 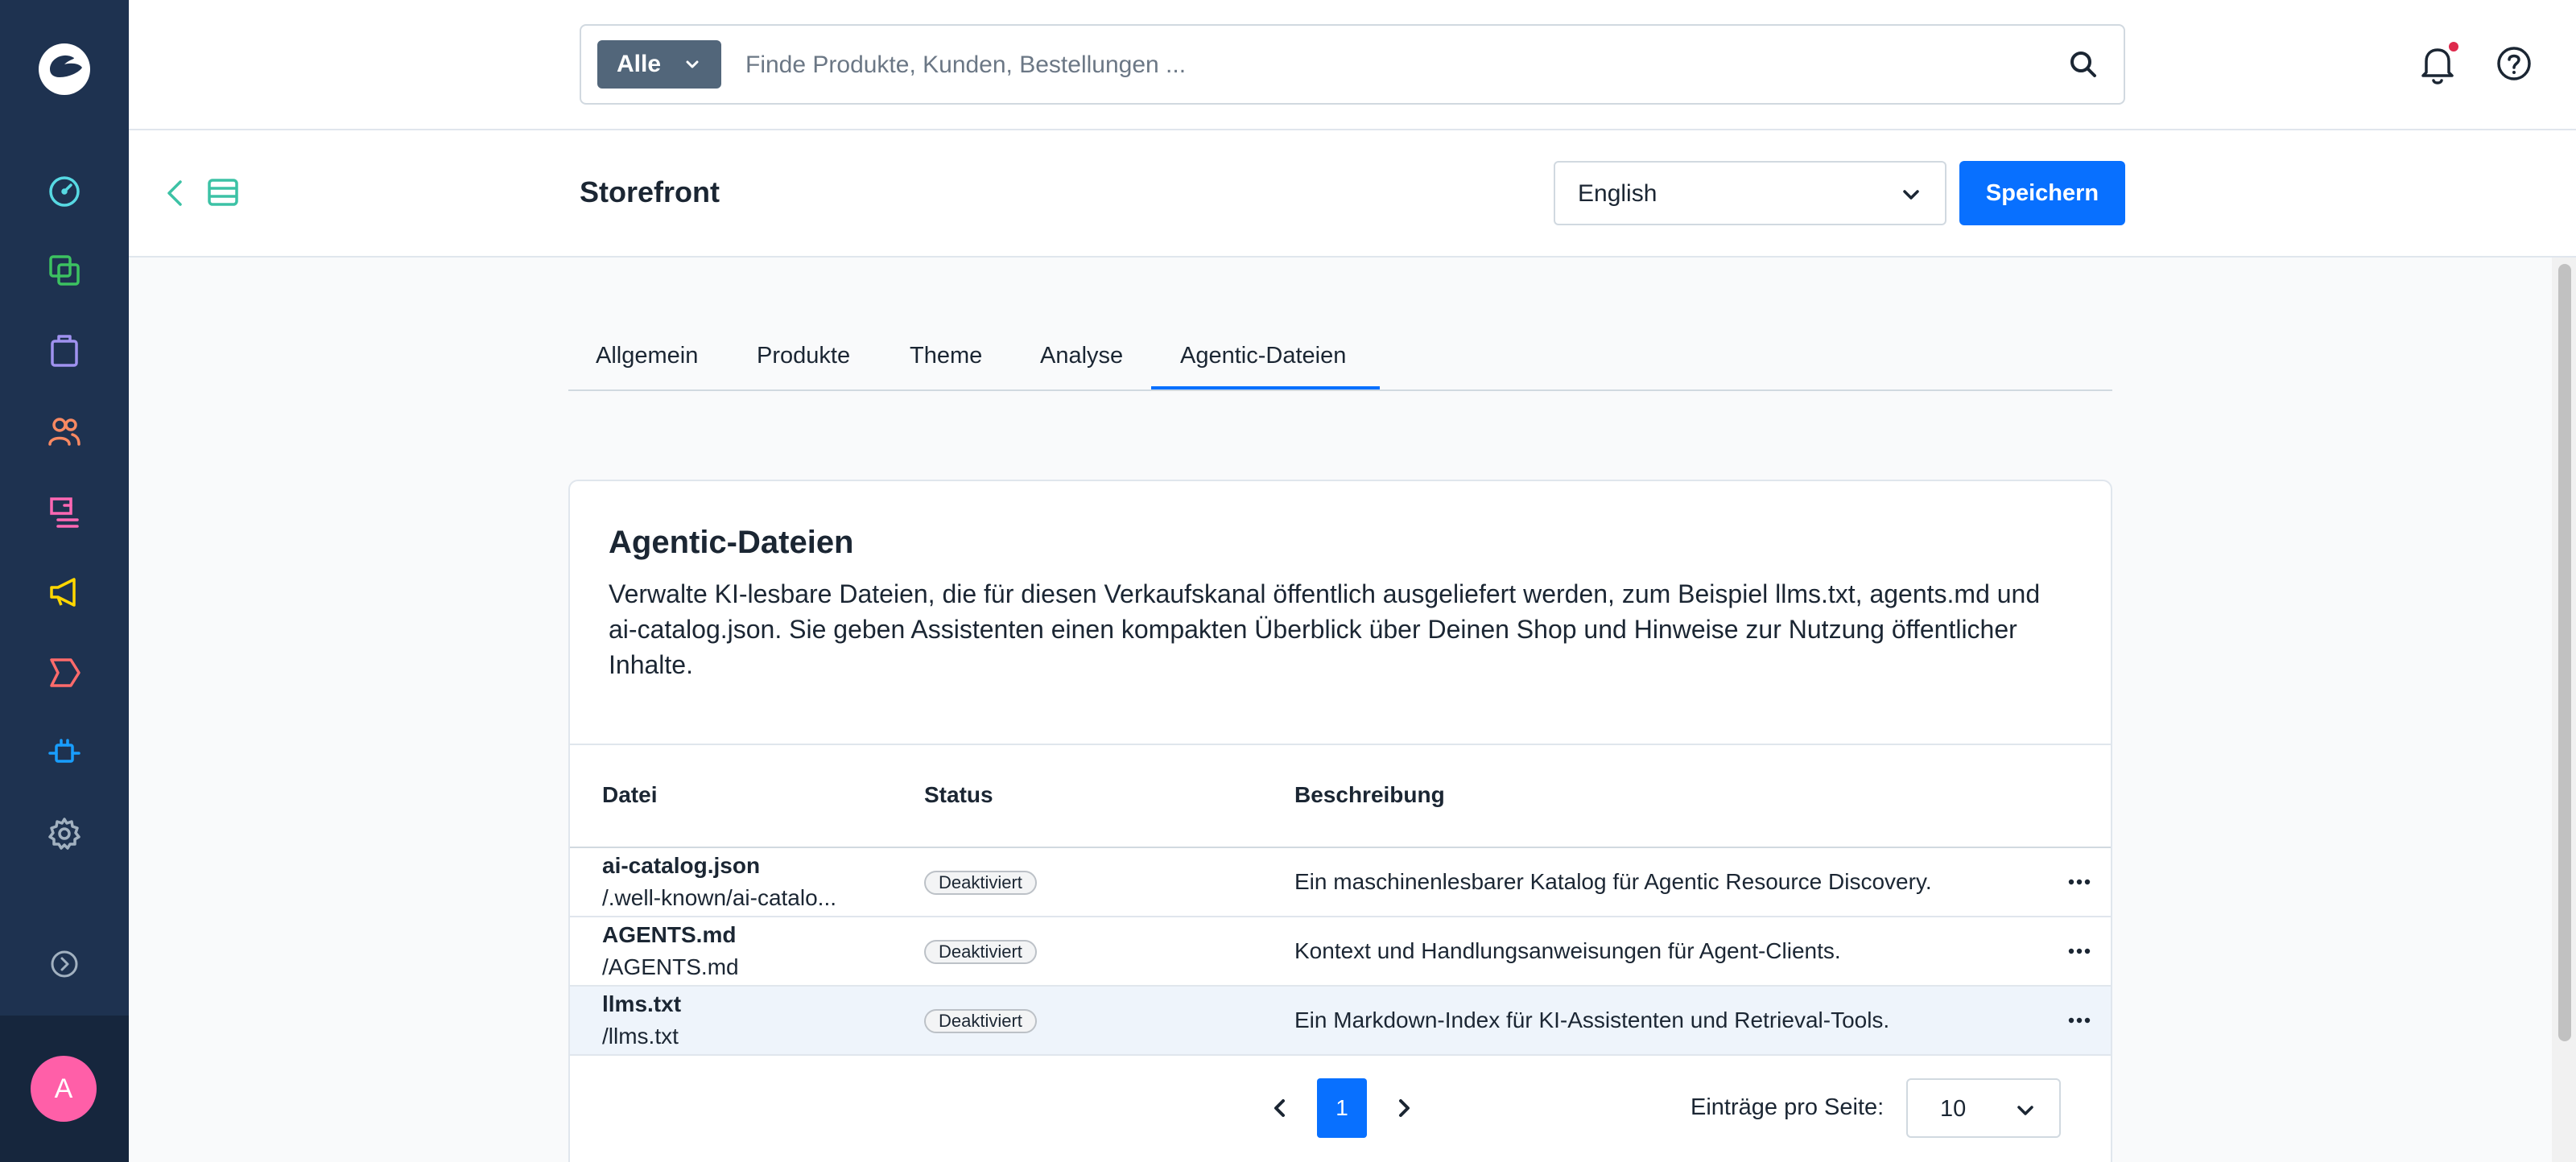 What do you see at coordinates (670, 966) in the screenshot?
I see `file-path: /AGENTS.md` at bounding box center [670, 966].